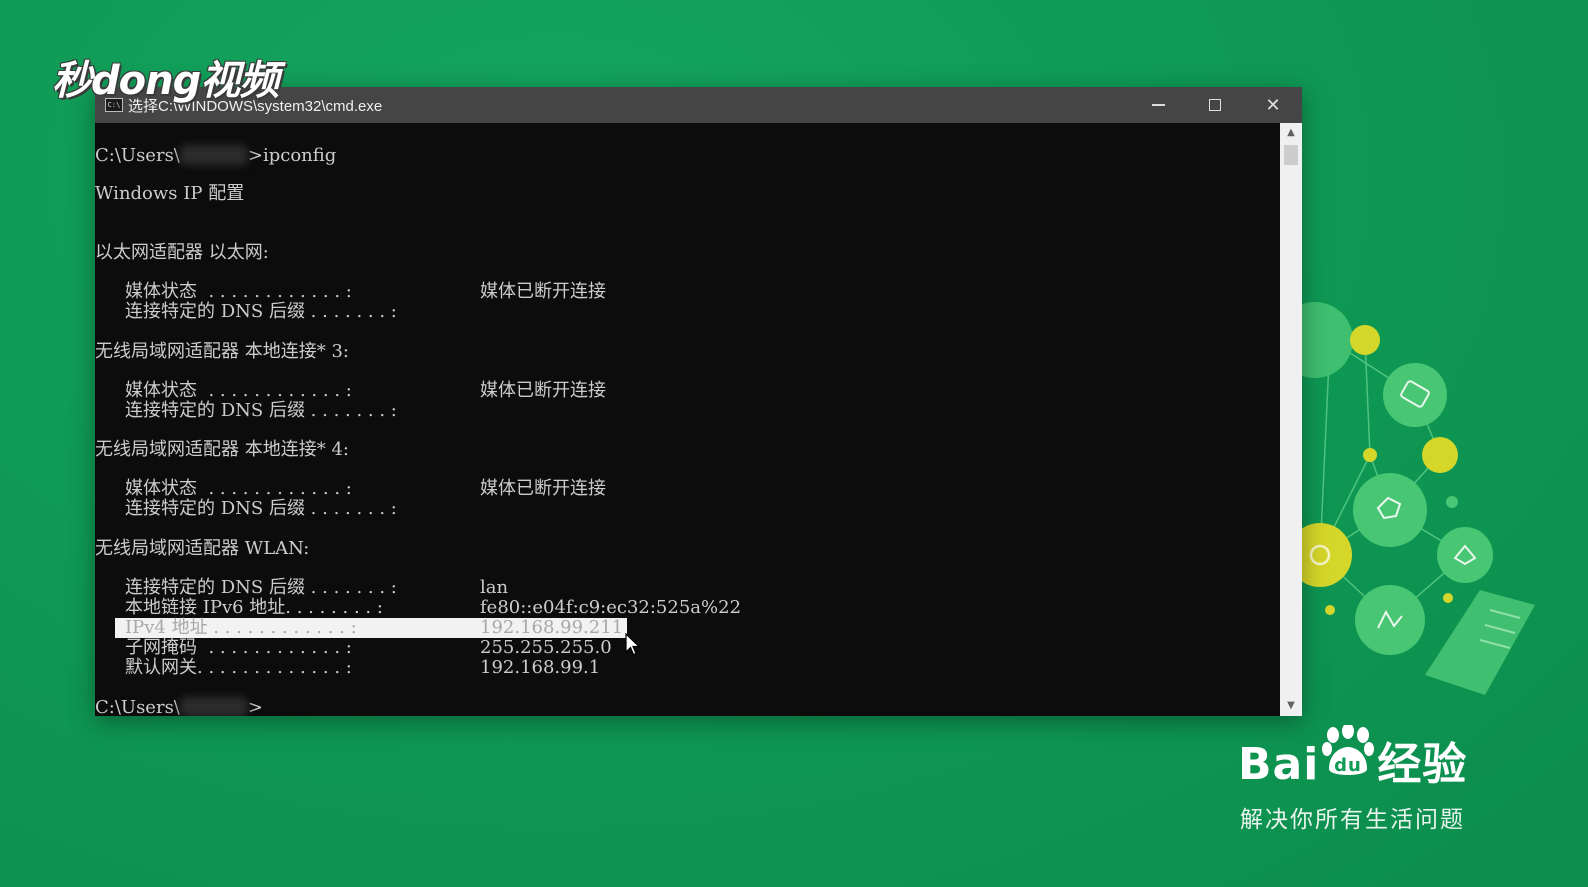 This screenshot has width=1588, height=887. What do you see at coordinates (165, 81) in the screenshot?
I see `watermark-logo: 秒dong视频` at bounding box center [165, 81].